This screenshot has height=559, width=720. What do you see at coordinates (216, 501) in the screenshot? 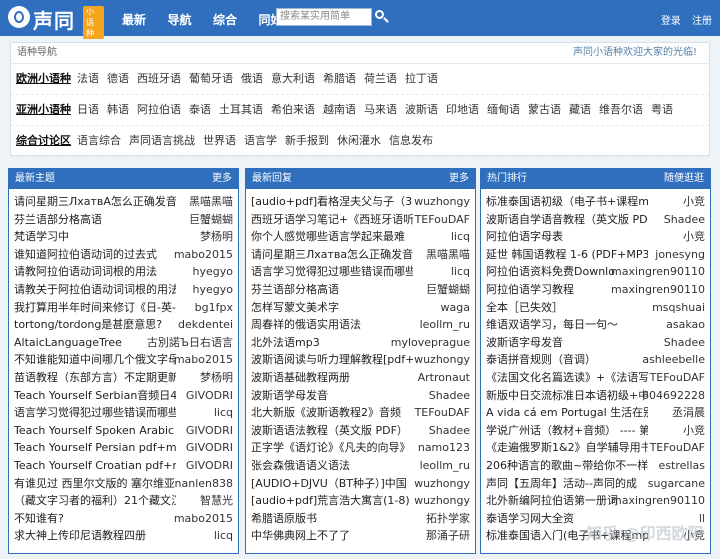
I see `thread-author-link: 智慧光` at bounding box center [216, 501].